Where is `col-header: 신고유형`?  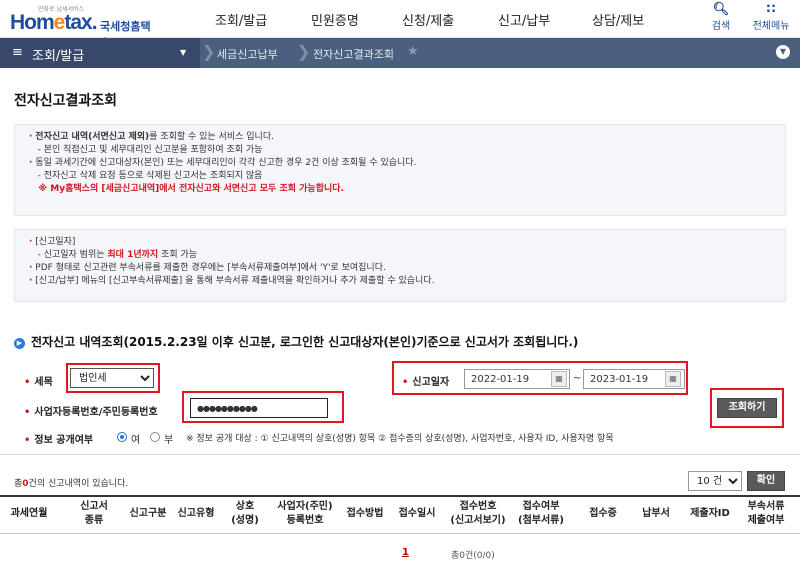
col-header: 신고유형 is located at coordinates (196, 513).